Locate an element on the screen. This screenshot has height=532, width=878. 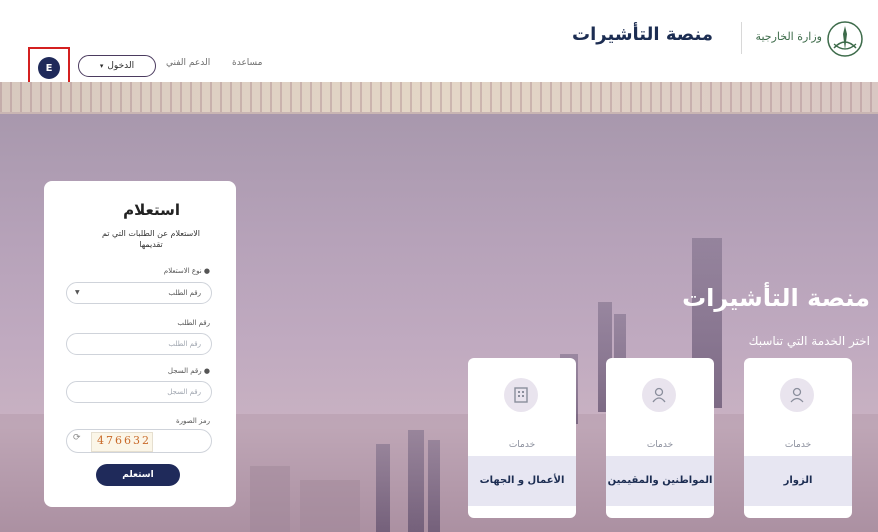
service-card-citizens: خدمات المواطنين والمقيمين is located at coordinates (660, 438).